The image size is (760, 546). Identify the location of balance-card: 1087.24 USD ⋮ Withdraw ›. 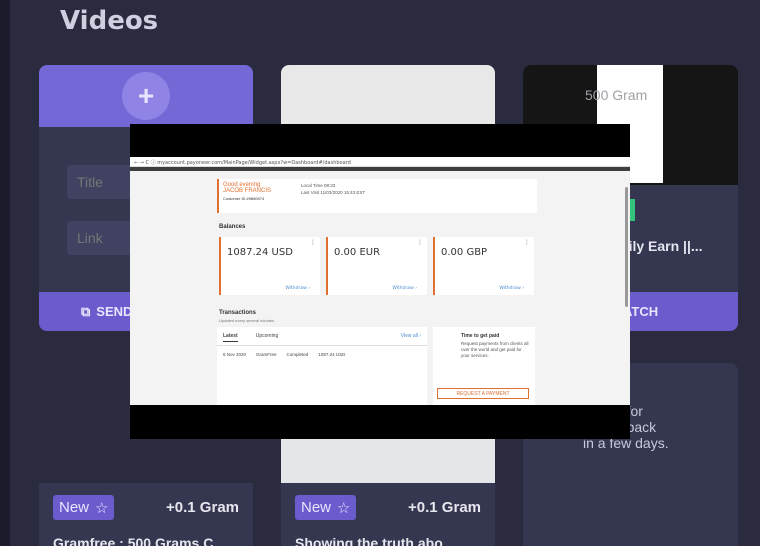
(269, 266).